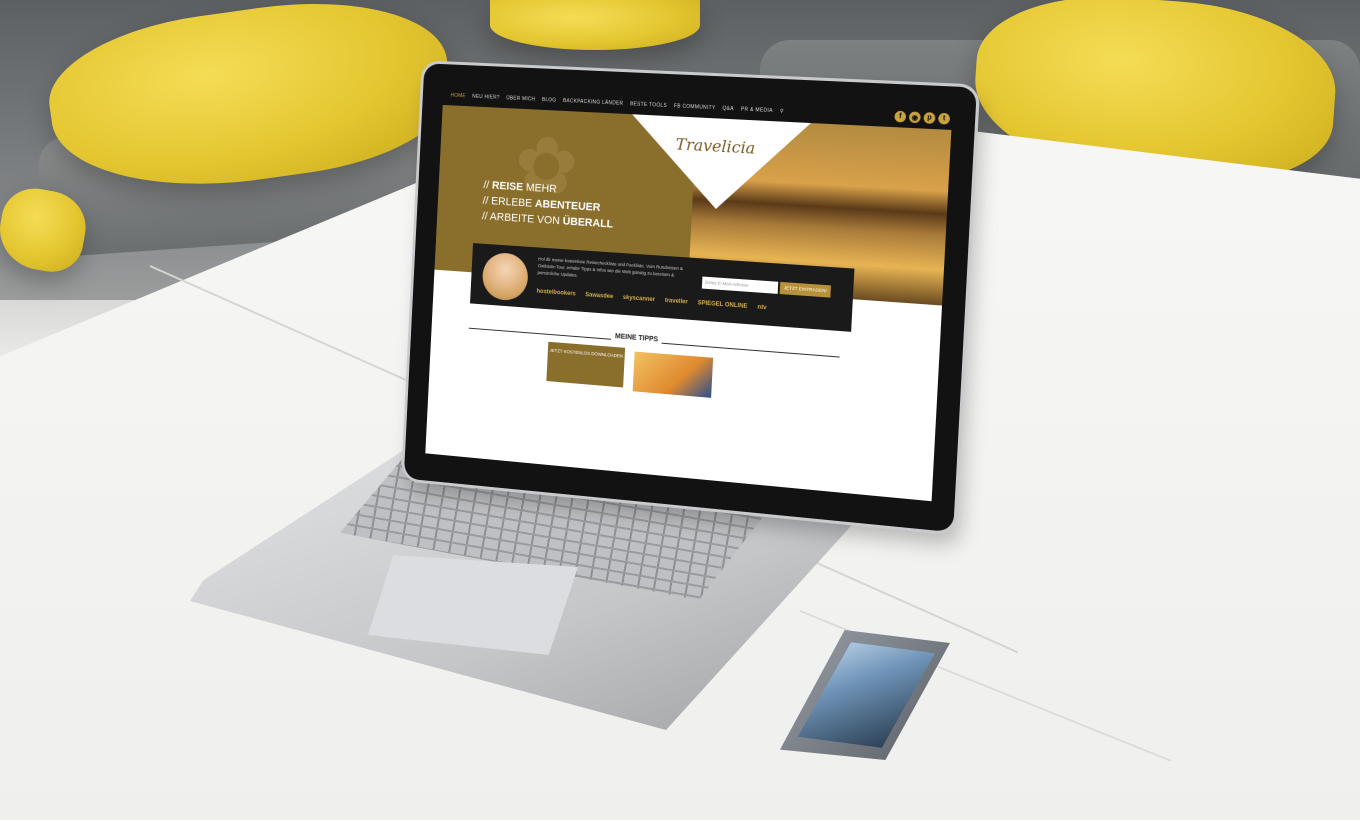  I want to click on social-icons: f ◉ p t, so click(922, 118).